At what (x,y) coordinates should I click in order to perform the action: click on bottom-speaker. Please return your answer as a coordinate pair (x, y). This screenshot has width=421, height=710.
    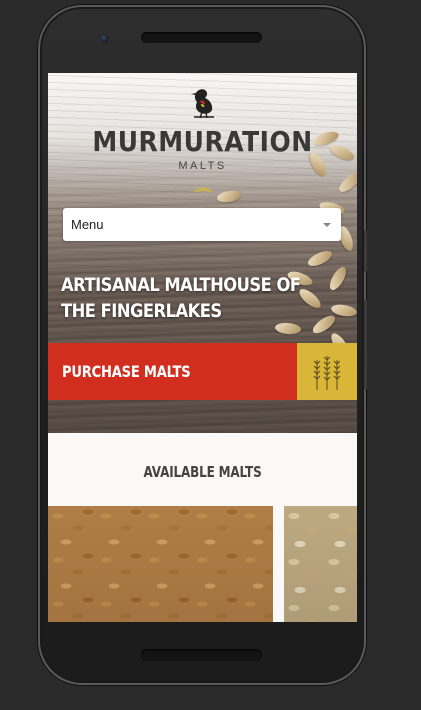
    Looking at the image, I should click on (201, 655).